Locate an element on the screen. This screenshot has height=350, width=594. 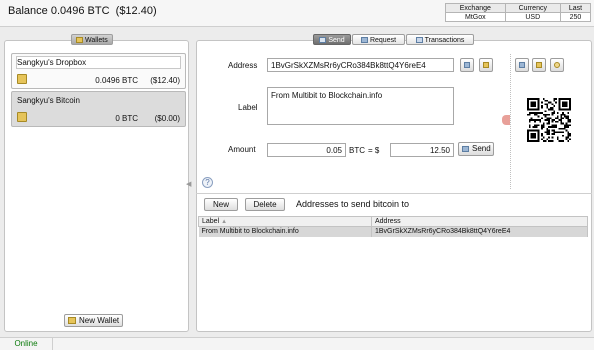
label-field: From Multibit to Blockchain.info is located at coordinates (360, 106).